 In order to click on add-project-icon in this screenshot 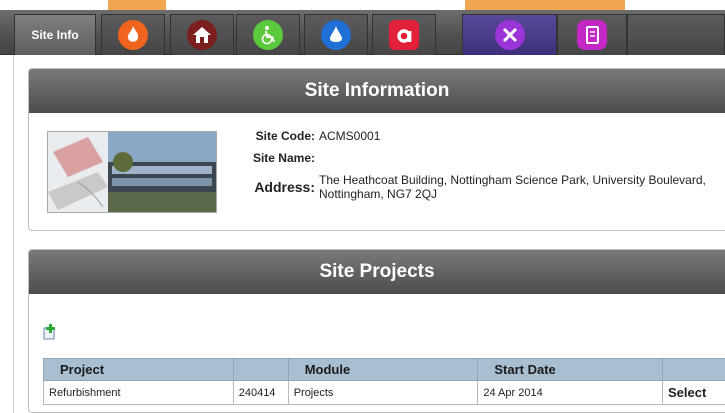, I will do `click(50, 332)`.